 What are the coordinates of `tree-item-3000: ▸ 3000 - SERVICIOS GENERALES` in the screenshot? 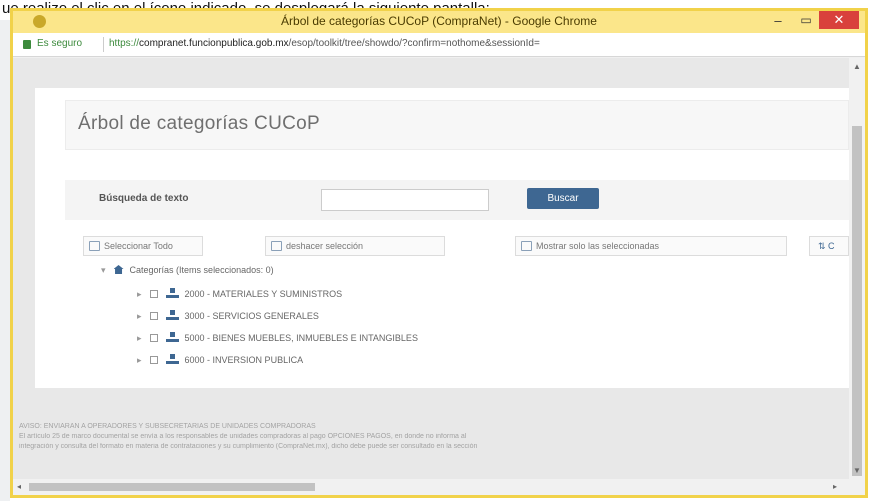 It's located at (228, 316).